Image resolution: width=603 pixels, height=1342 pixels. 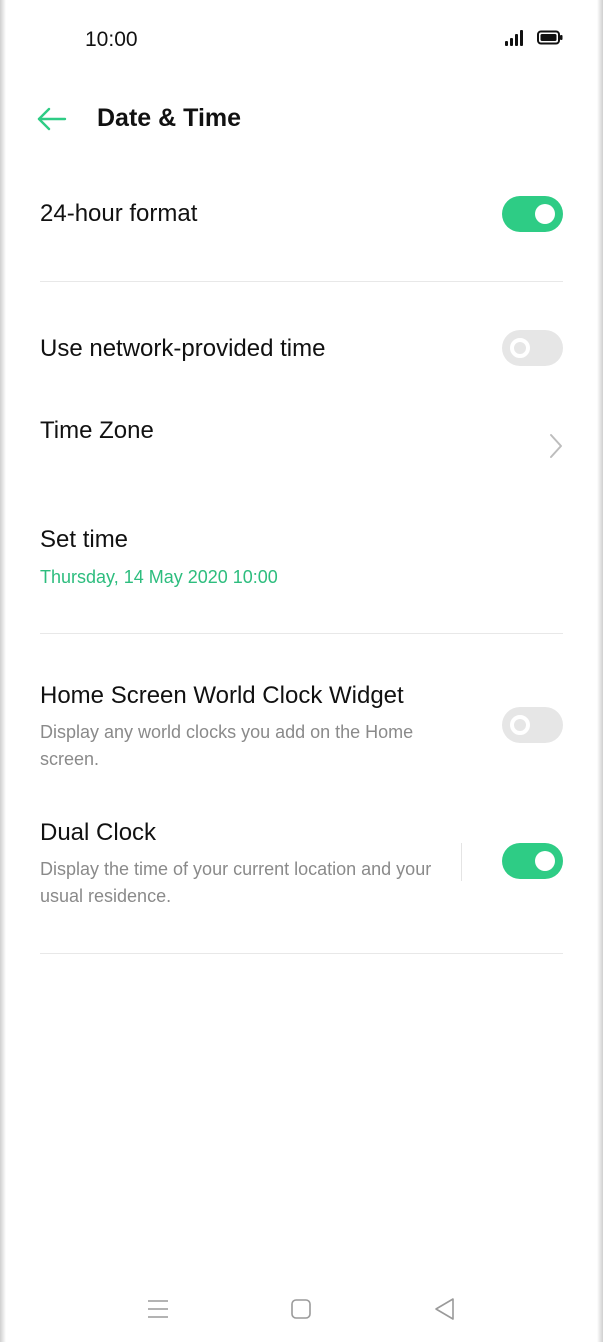 I want to click on 24-hour-format-toggle, so click(x=532, y=214).